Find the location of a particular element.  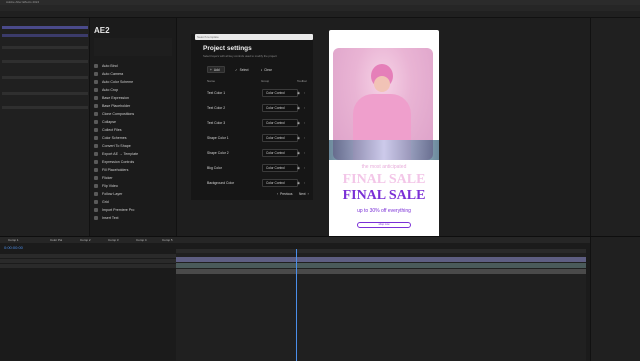

previous-button: ‹ Previous is located at coordinates (284, 194).